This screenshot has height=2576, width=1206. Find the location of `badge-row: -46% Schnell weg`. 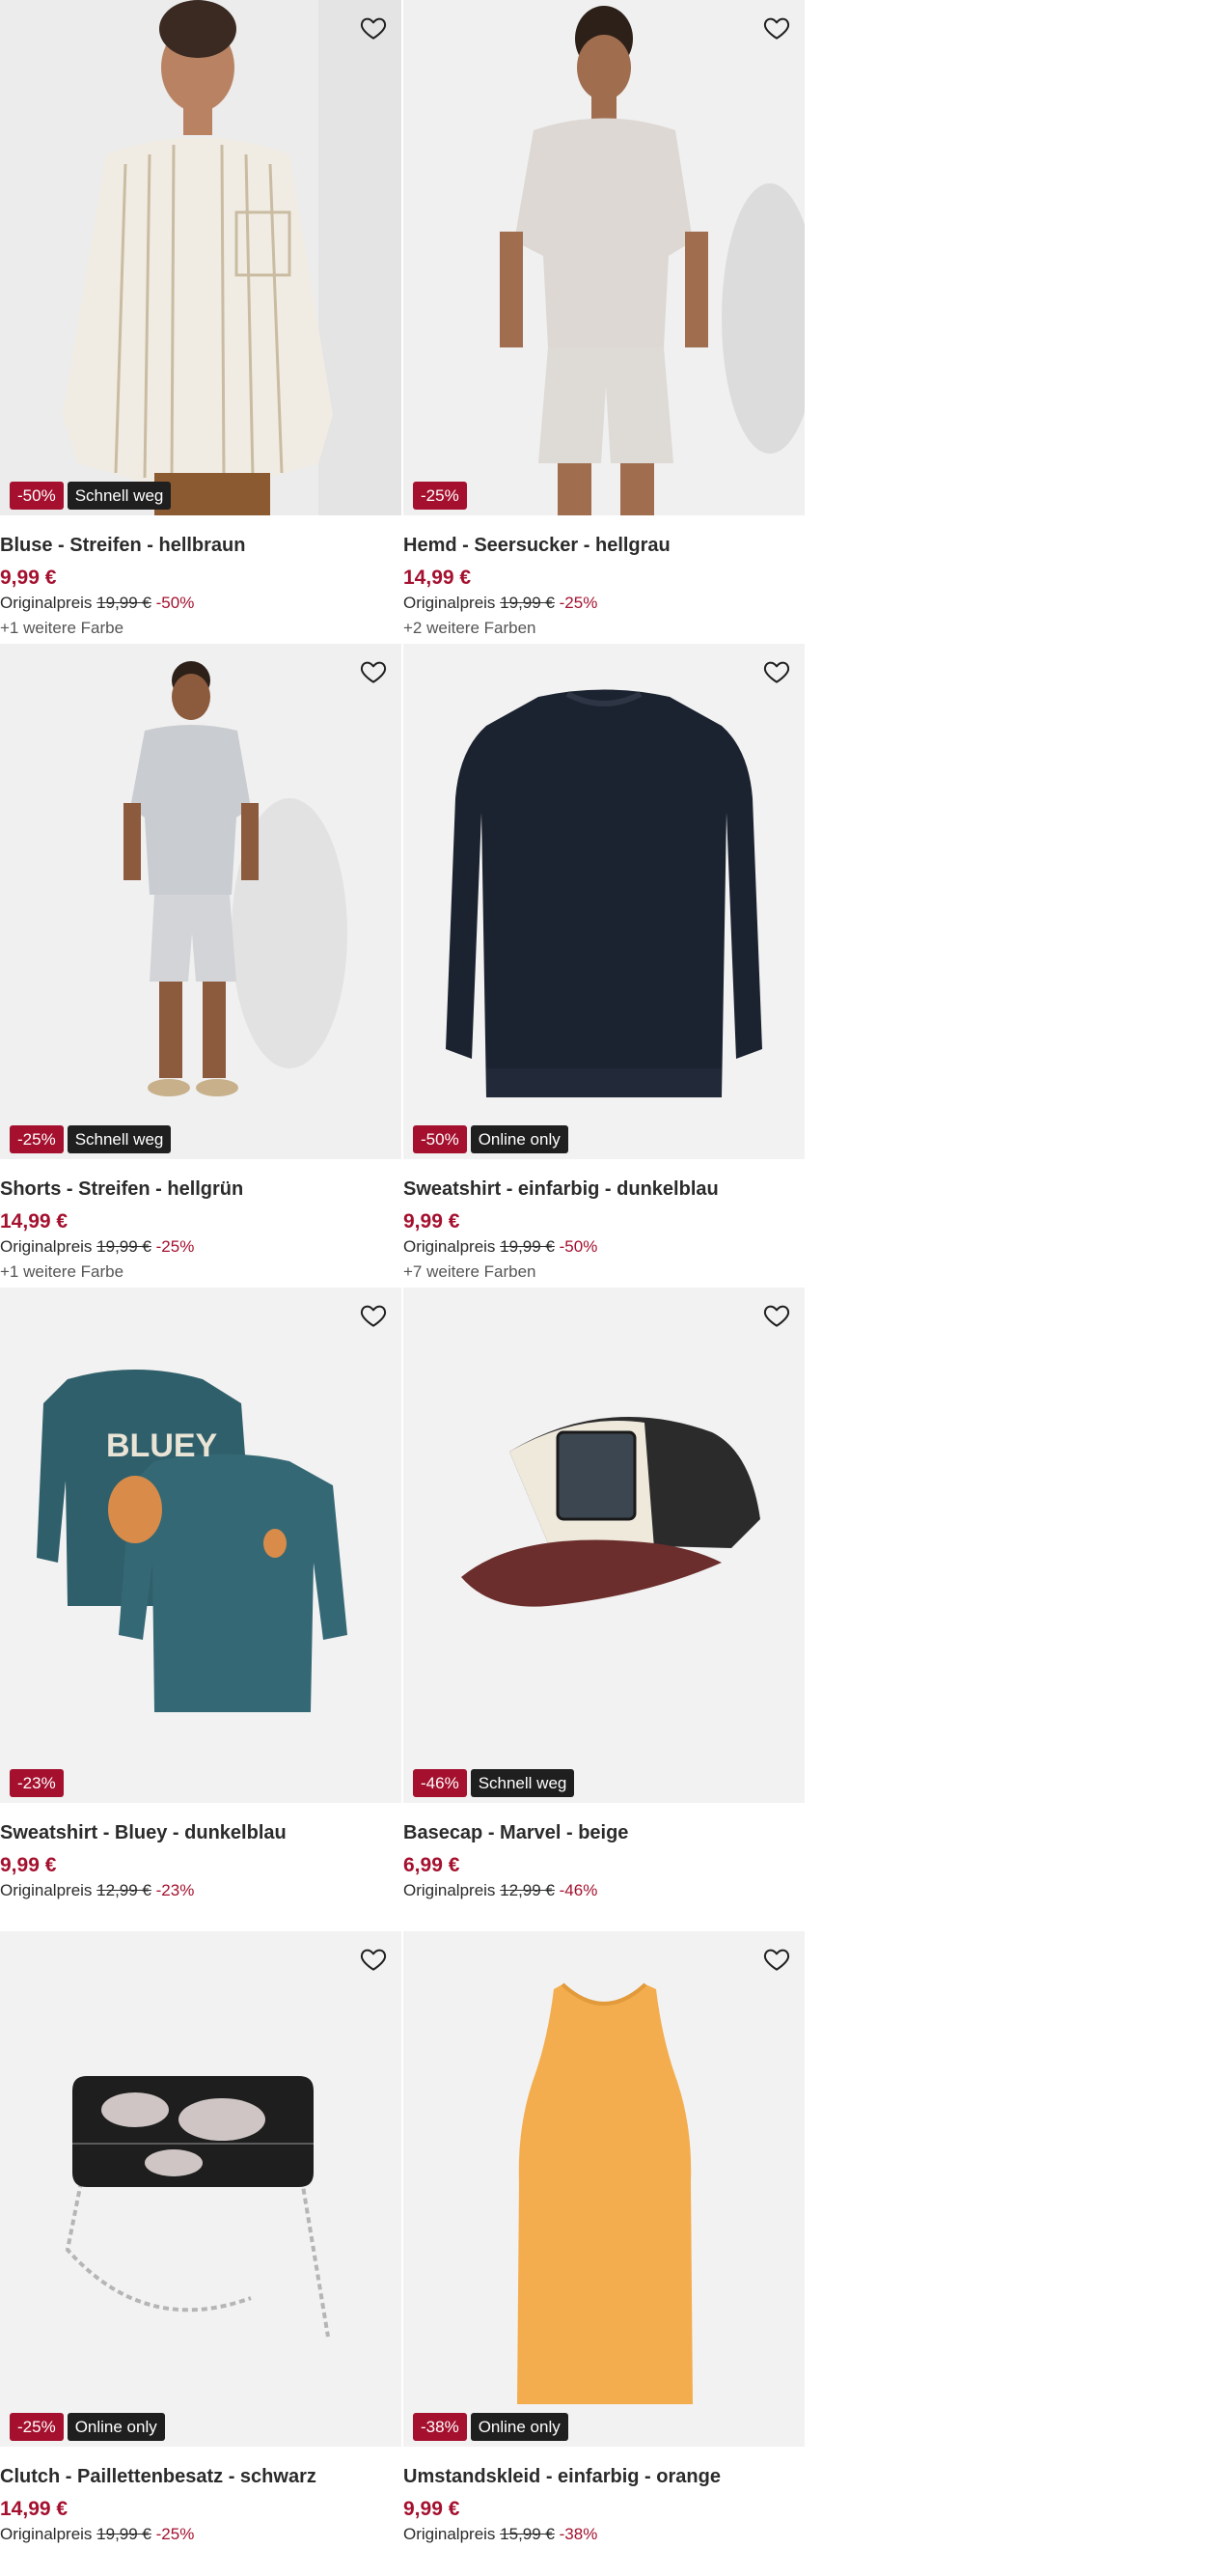

badge-row: -46% Schnell weg is located at coordinates (494, 1783).